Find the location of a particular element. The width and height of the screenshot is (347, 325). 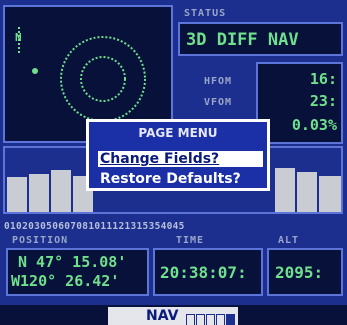

position-label: POSITION is located at coordinates (40, 240).